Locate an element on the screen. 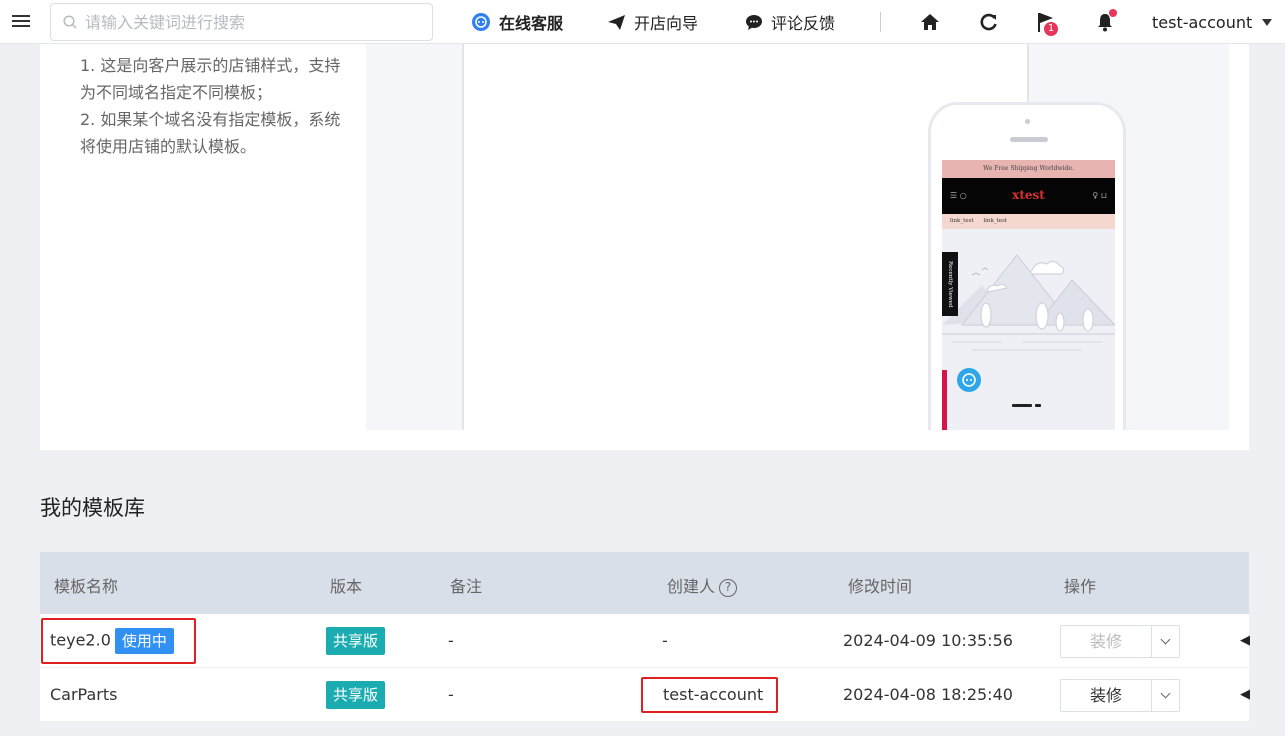  template-library-title: 我的模板库 is located at coordinates (92, 508).